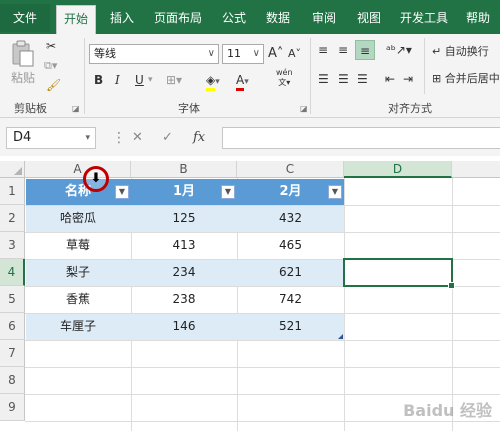 This screenshot has height=431, width=500. Describe the element at coordinates (23, 63) in the screenshot. I see `paste-button: 粘贴` at that location.